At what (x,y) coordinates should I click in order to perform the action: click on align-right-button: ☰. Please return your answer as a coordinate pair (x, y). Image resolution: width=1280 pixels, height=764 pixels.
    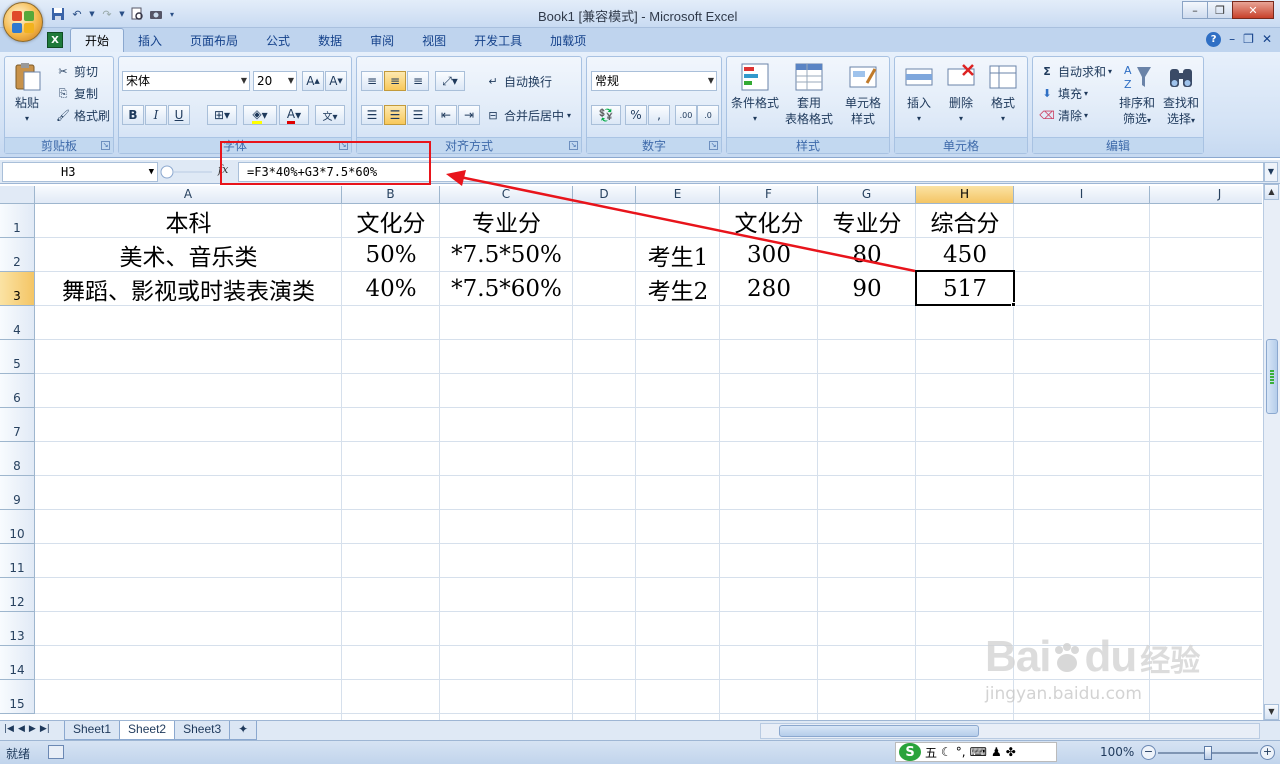
    Looking at the image, I should click on (418, 115).